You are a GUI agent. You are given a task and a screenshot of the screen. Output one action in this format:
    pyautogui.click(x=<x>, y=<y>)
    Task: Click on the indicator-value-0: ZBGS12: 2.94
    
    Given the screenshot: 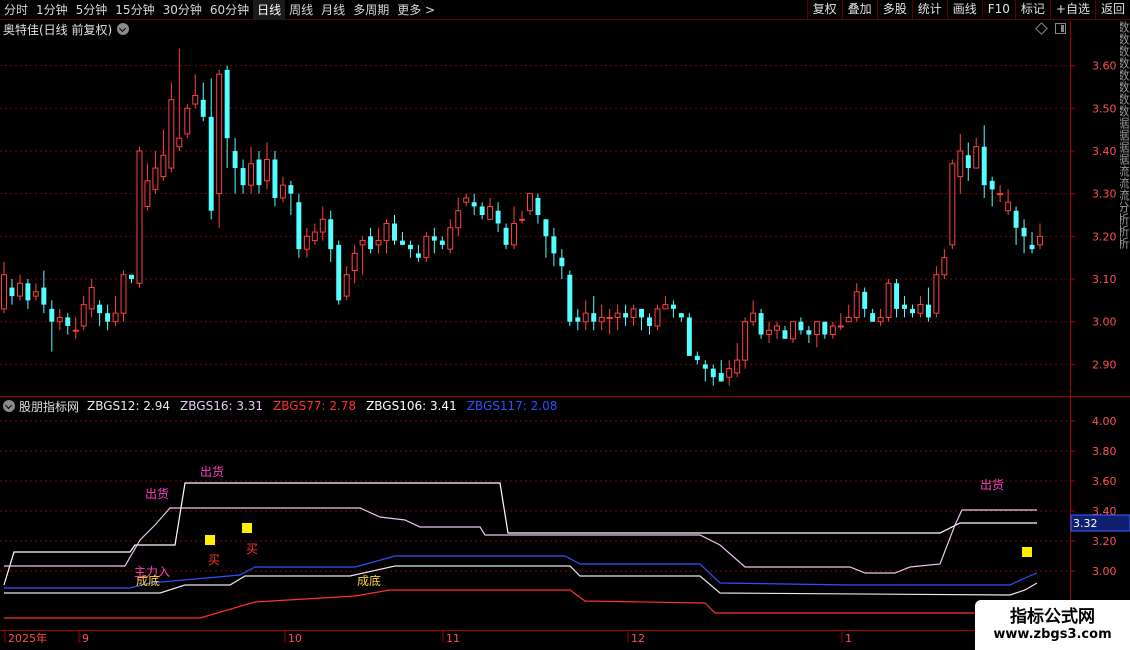 What is the action you would take?
    pyautogui.click(x=129, y=406)
    